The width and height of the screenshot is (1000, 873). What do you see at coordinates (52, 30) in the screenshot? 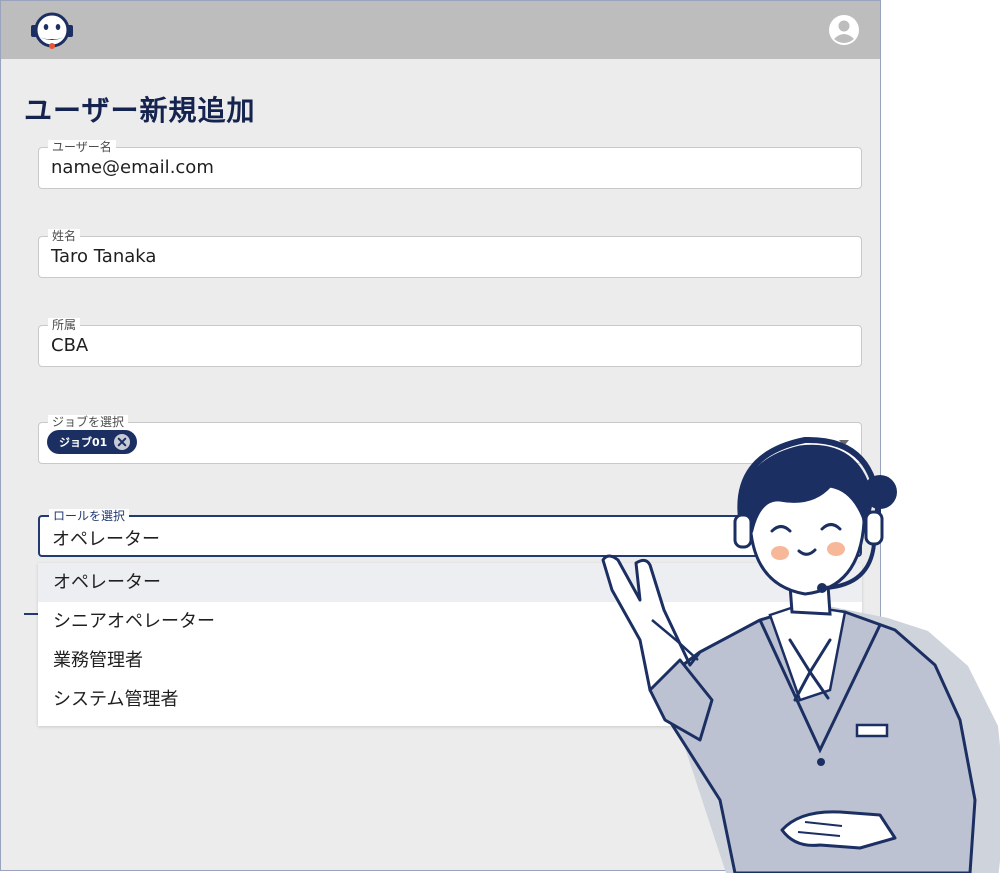
I see `robot-face-icon` at bounding box center [52, 30].